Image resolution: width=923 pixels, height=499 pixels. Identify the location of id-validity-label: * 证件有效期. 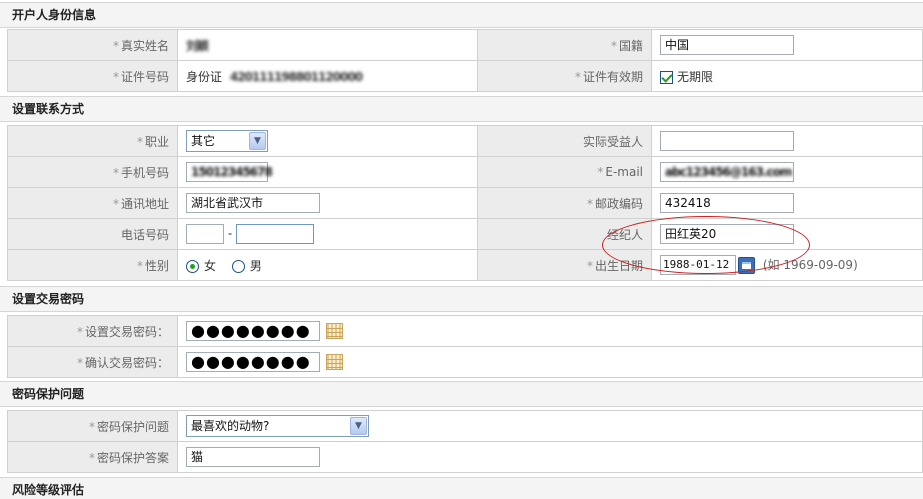
(564, 76).